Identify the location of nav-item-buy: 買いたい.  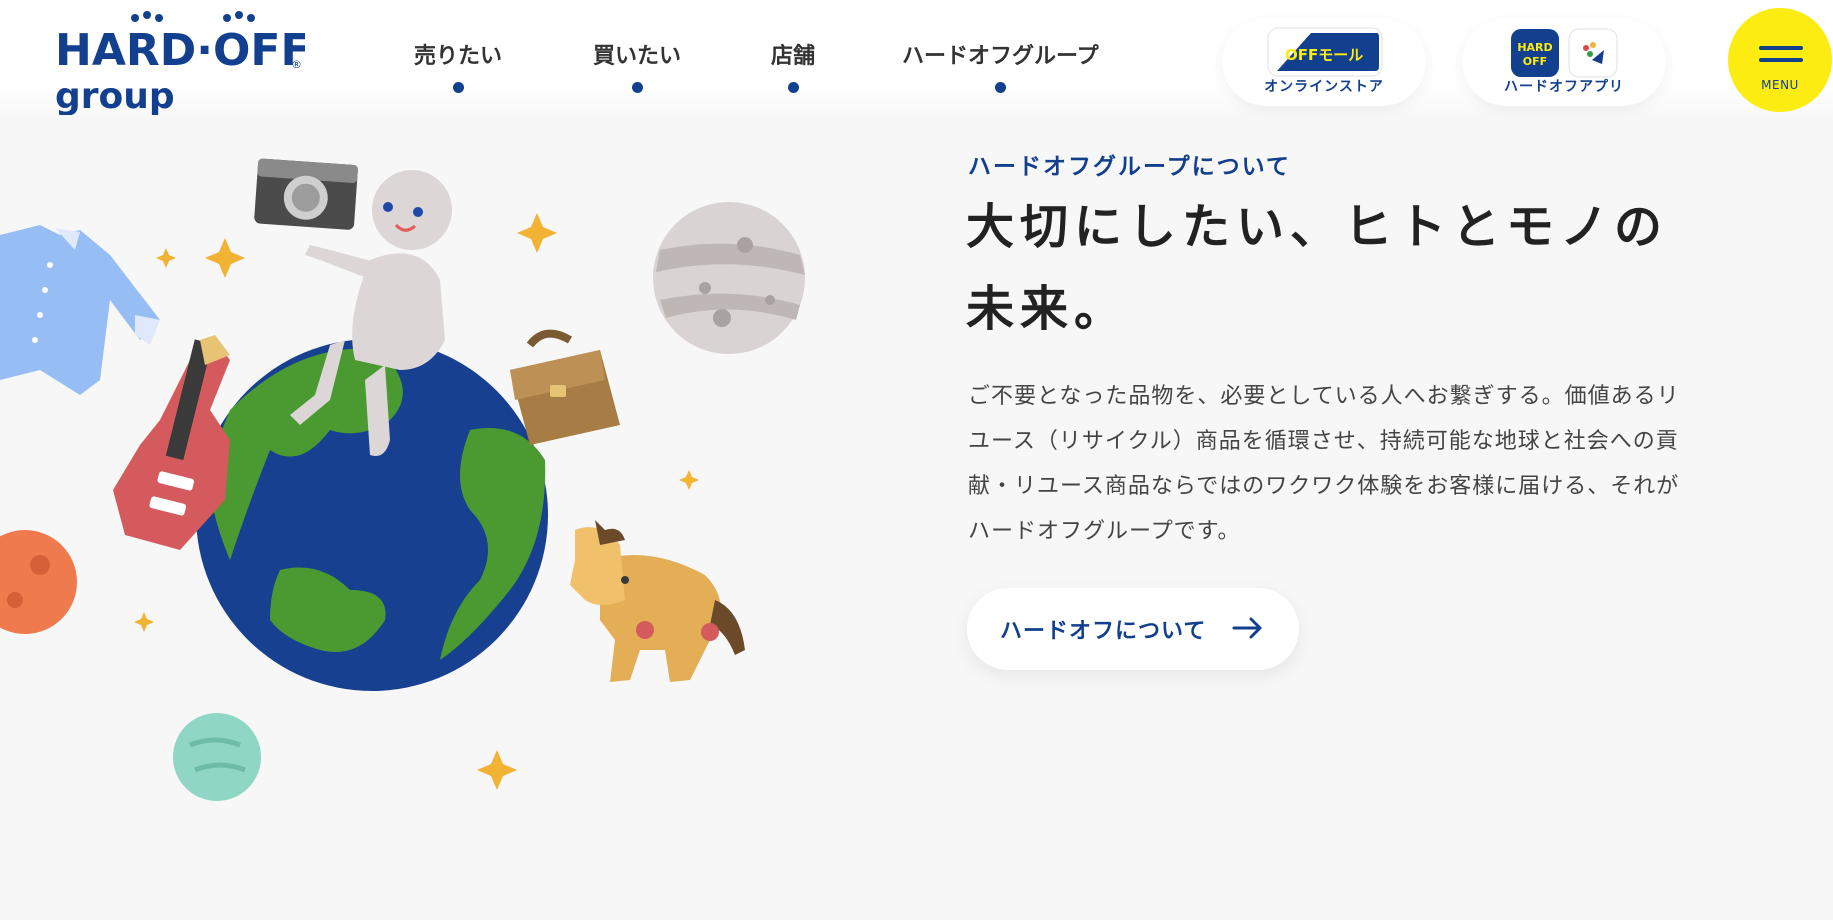
(637, 65).